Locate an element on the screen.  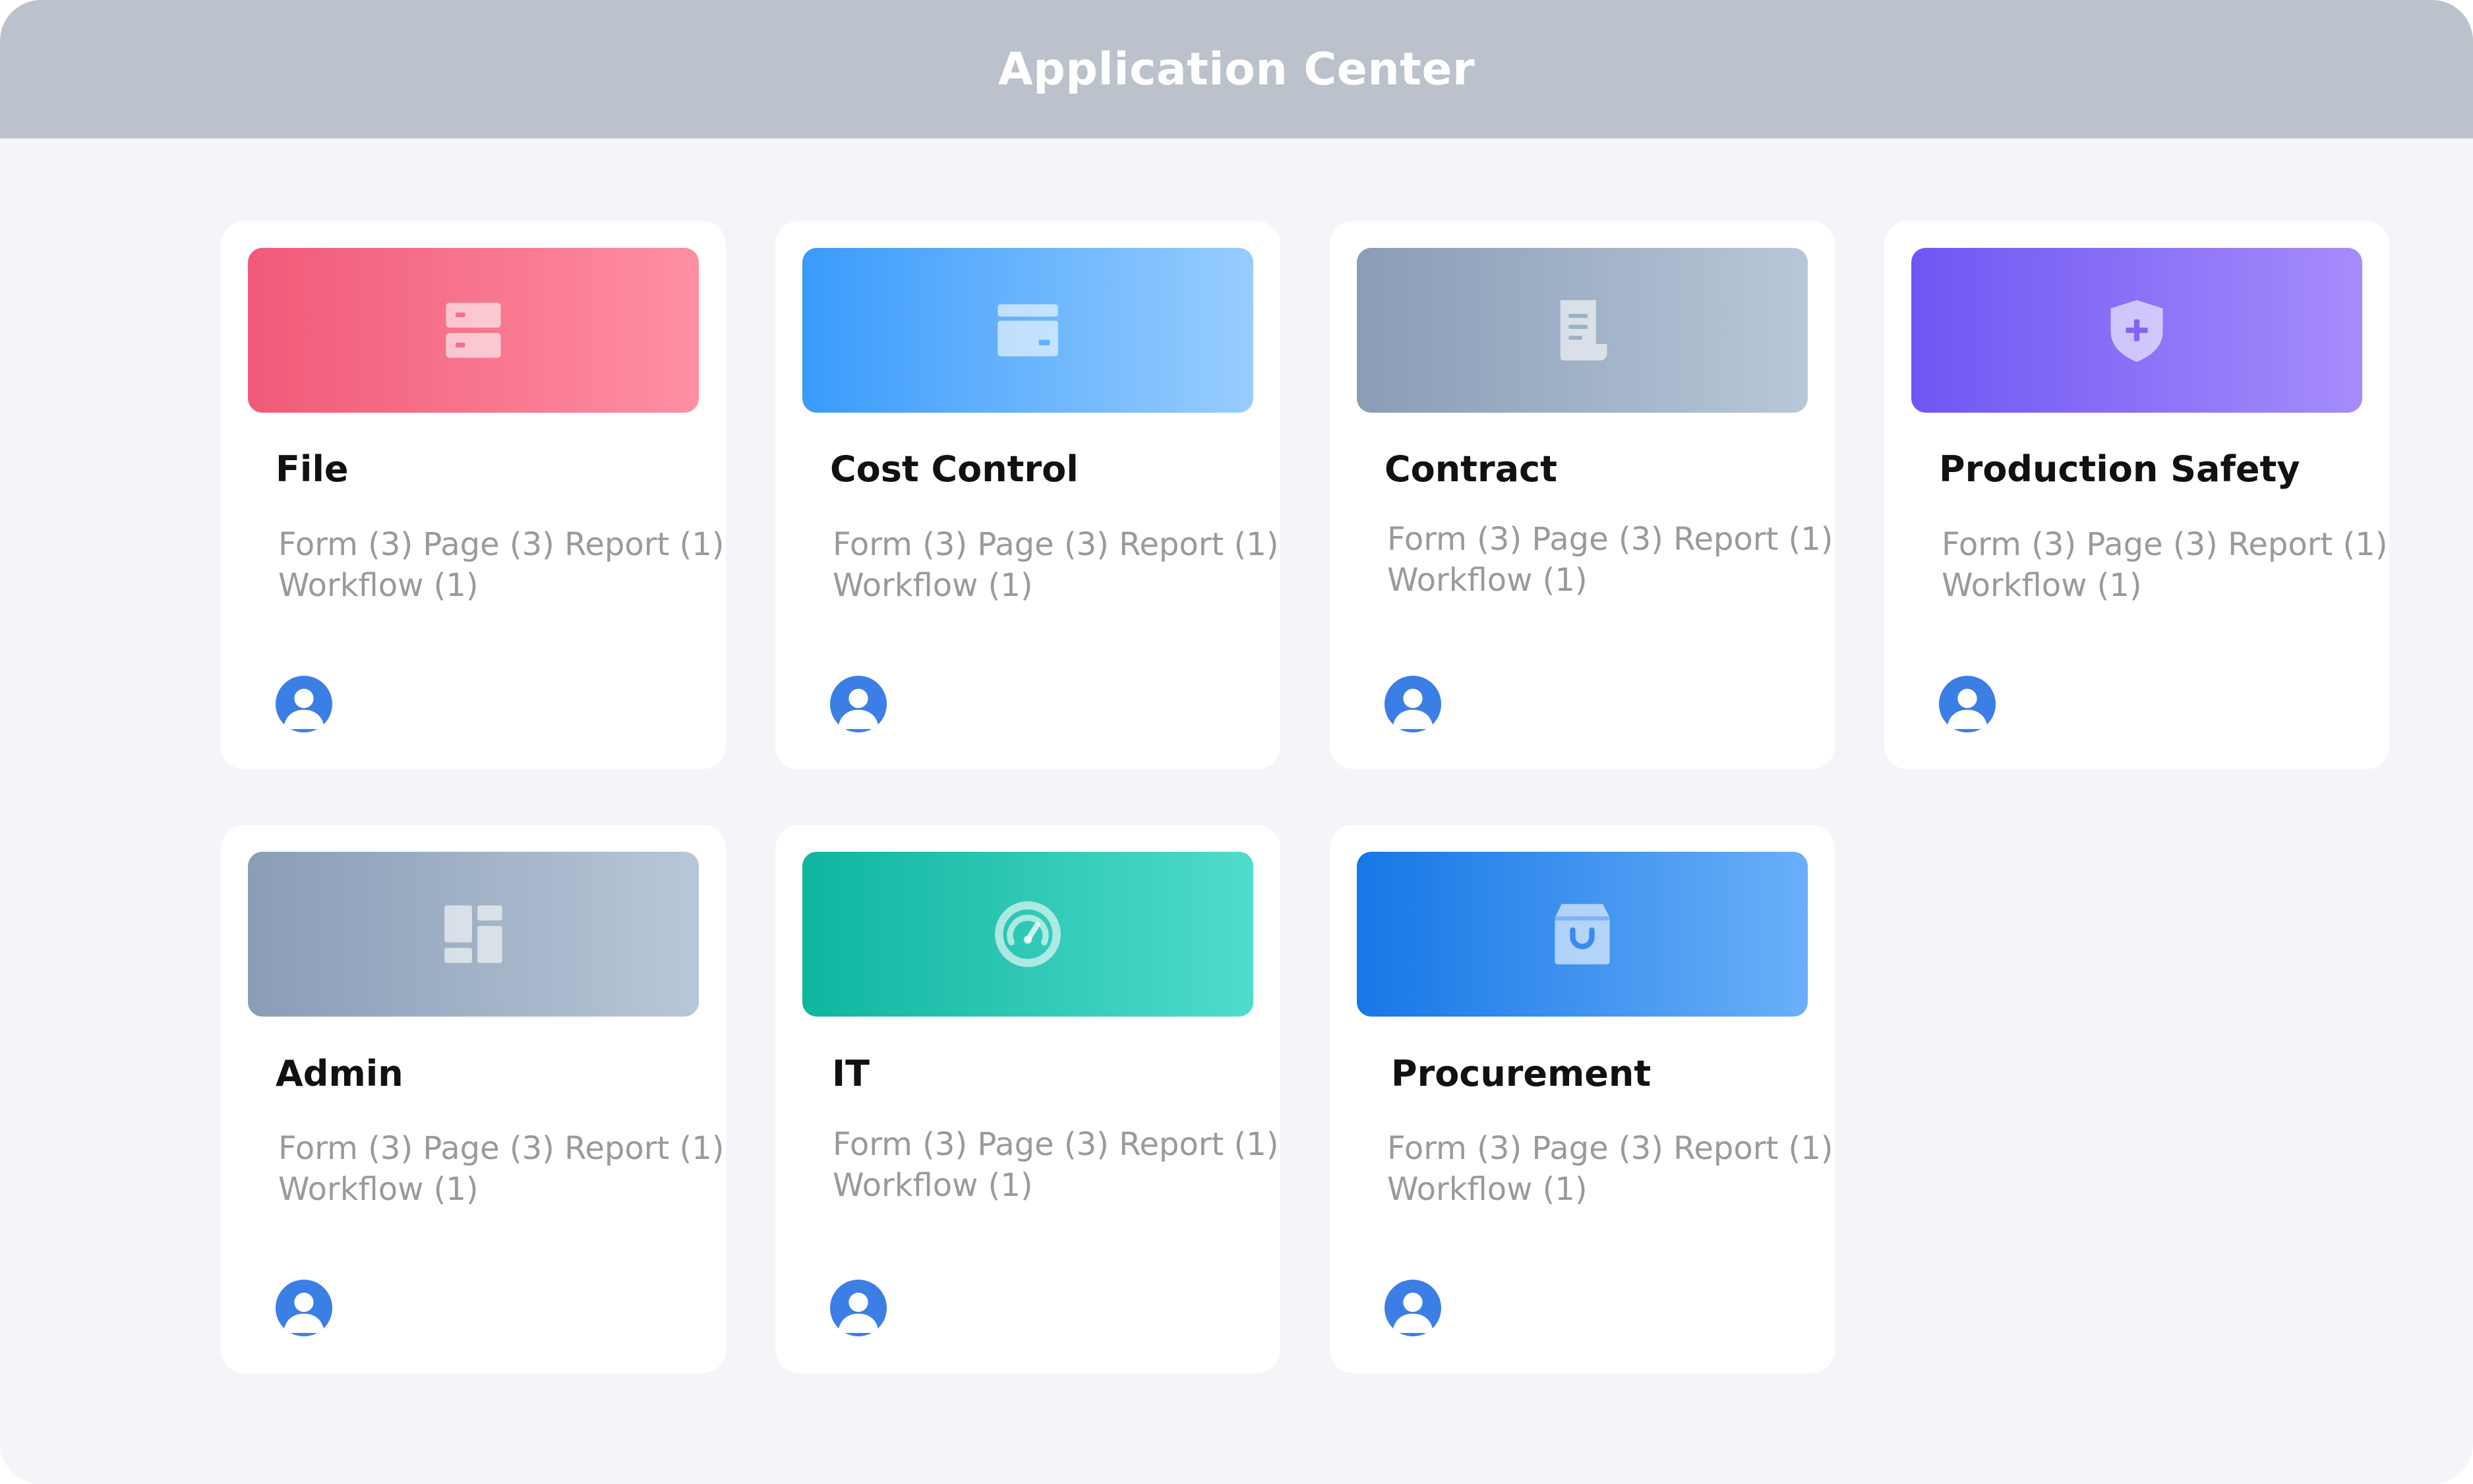
app-banner-cost-control is located at coordinates (1027, 331).